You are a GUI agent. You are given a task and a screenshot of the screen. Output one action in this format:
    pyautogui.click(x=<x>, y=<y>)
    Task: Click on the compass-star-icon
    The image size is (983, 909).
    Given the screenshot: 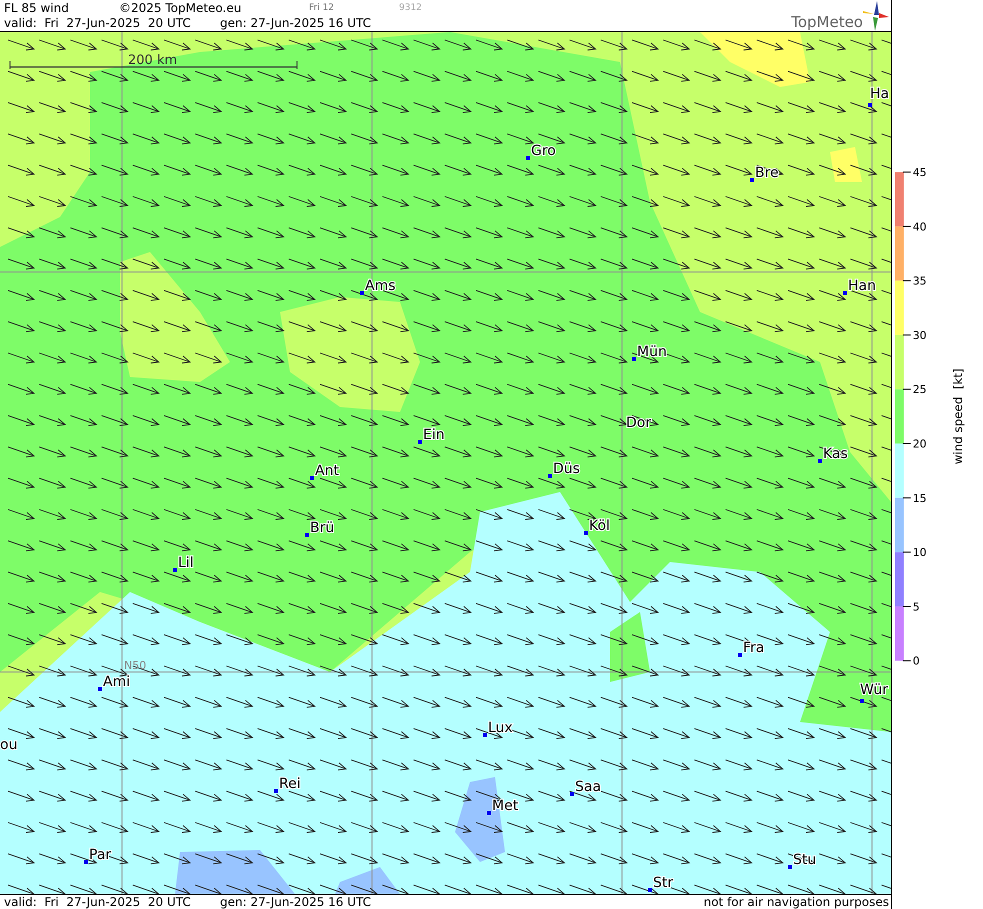 What is the action you would take?
    pyautogui.click(x=876, y=16)
    